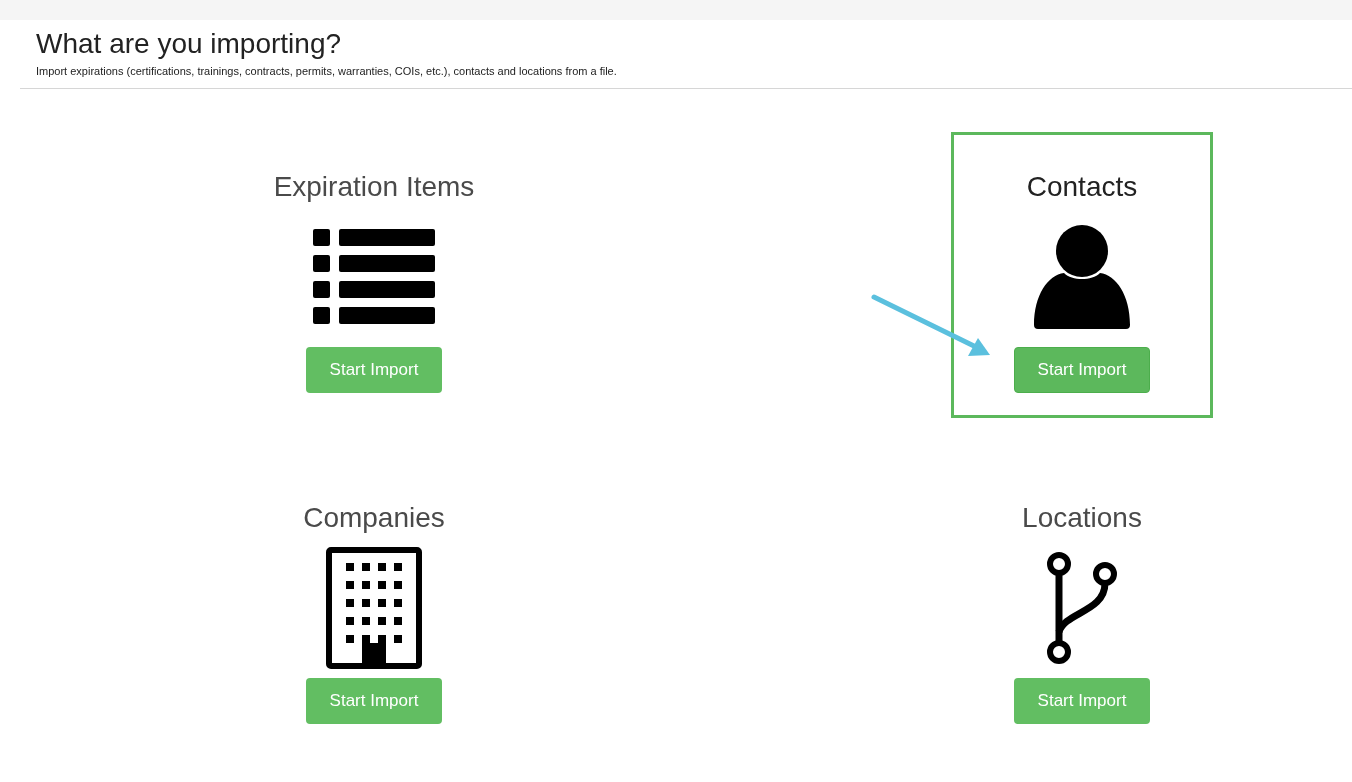 This screenshot has height=782, width=1352. I want to click on building-icon, so click(374, 608).